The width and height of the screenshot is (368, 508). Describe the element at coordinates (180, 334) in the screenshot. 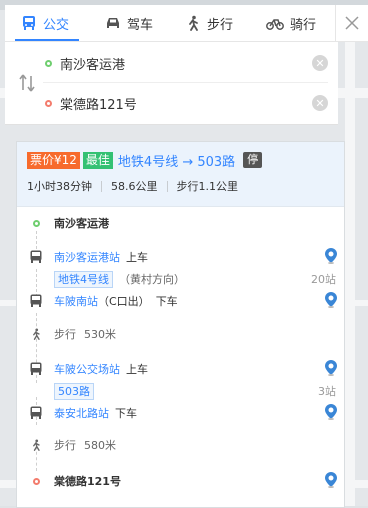

I see `step-walk: 步行 530米` at that location.